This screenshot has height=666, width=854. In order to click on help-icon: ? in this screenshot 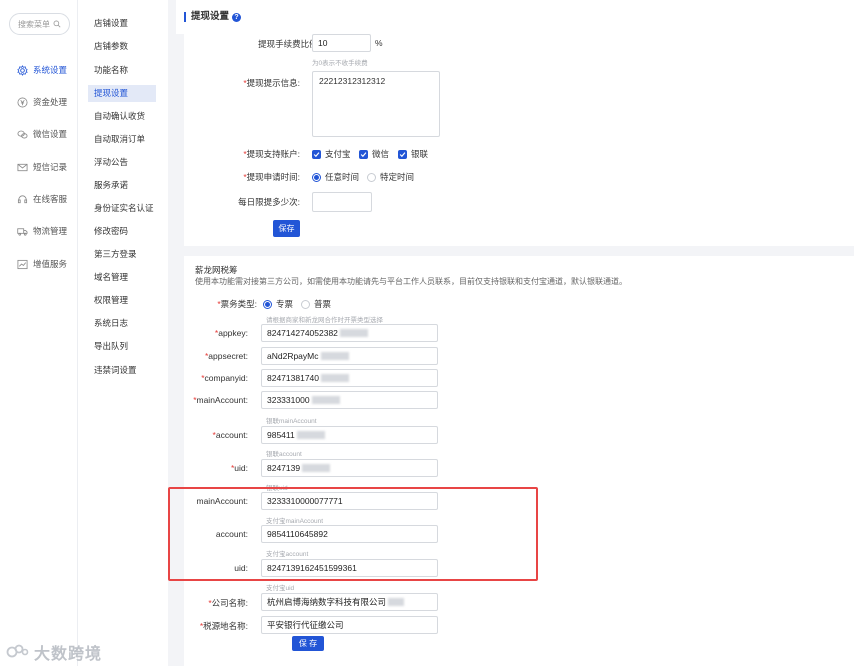, I will do `click(237, 17)`.